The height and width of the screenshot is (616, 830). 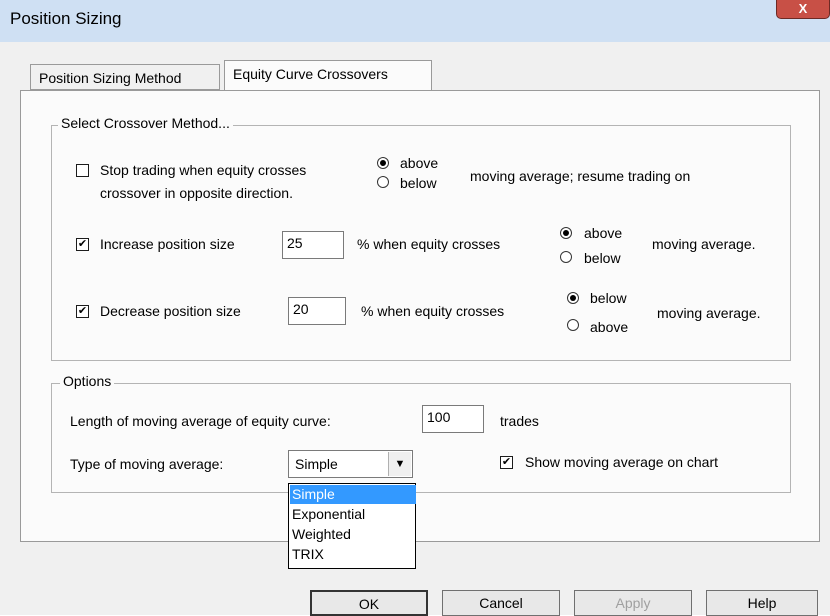 I want to click on increase-position-label: Increase position size, so click(x=167, y=244).